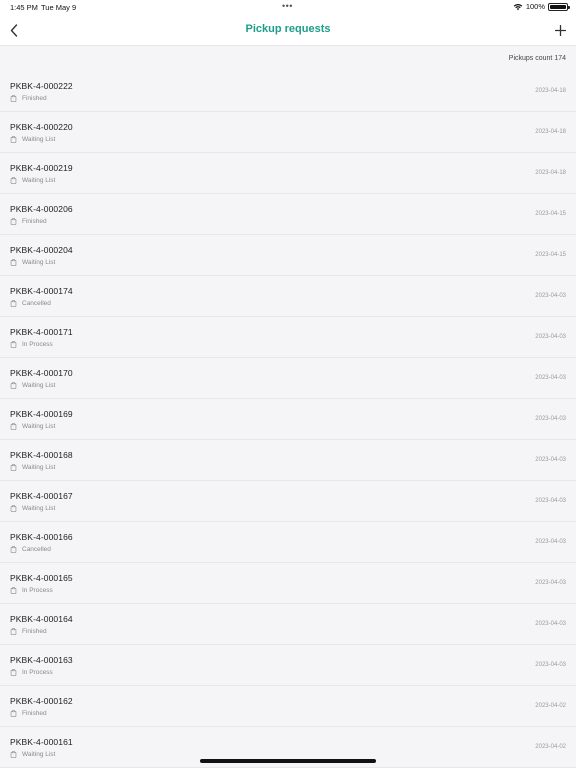 The image size is (576, 768). What do you see at coordinates (24, 7) in the screenshot?
I see `status-time: 1:45 PM` at bounding box center [24, 7].